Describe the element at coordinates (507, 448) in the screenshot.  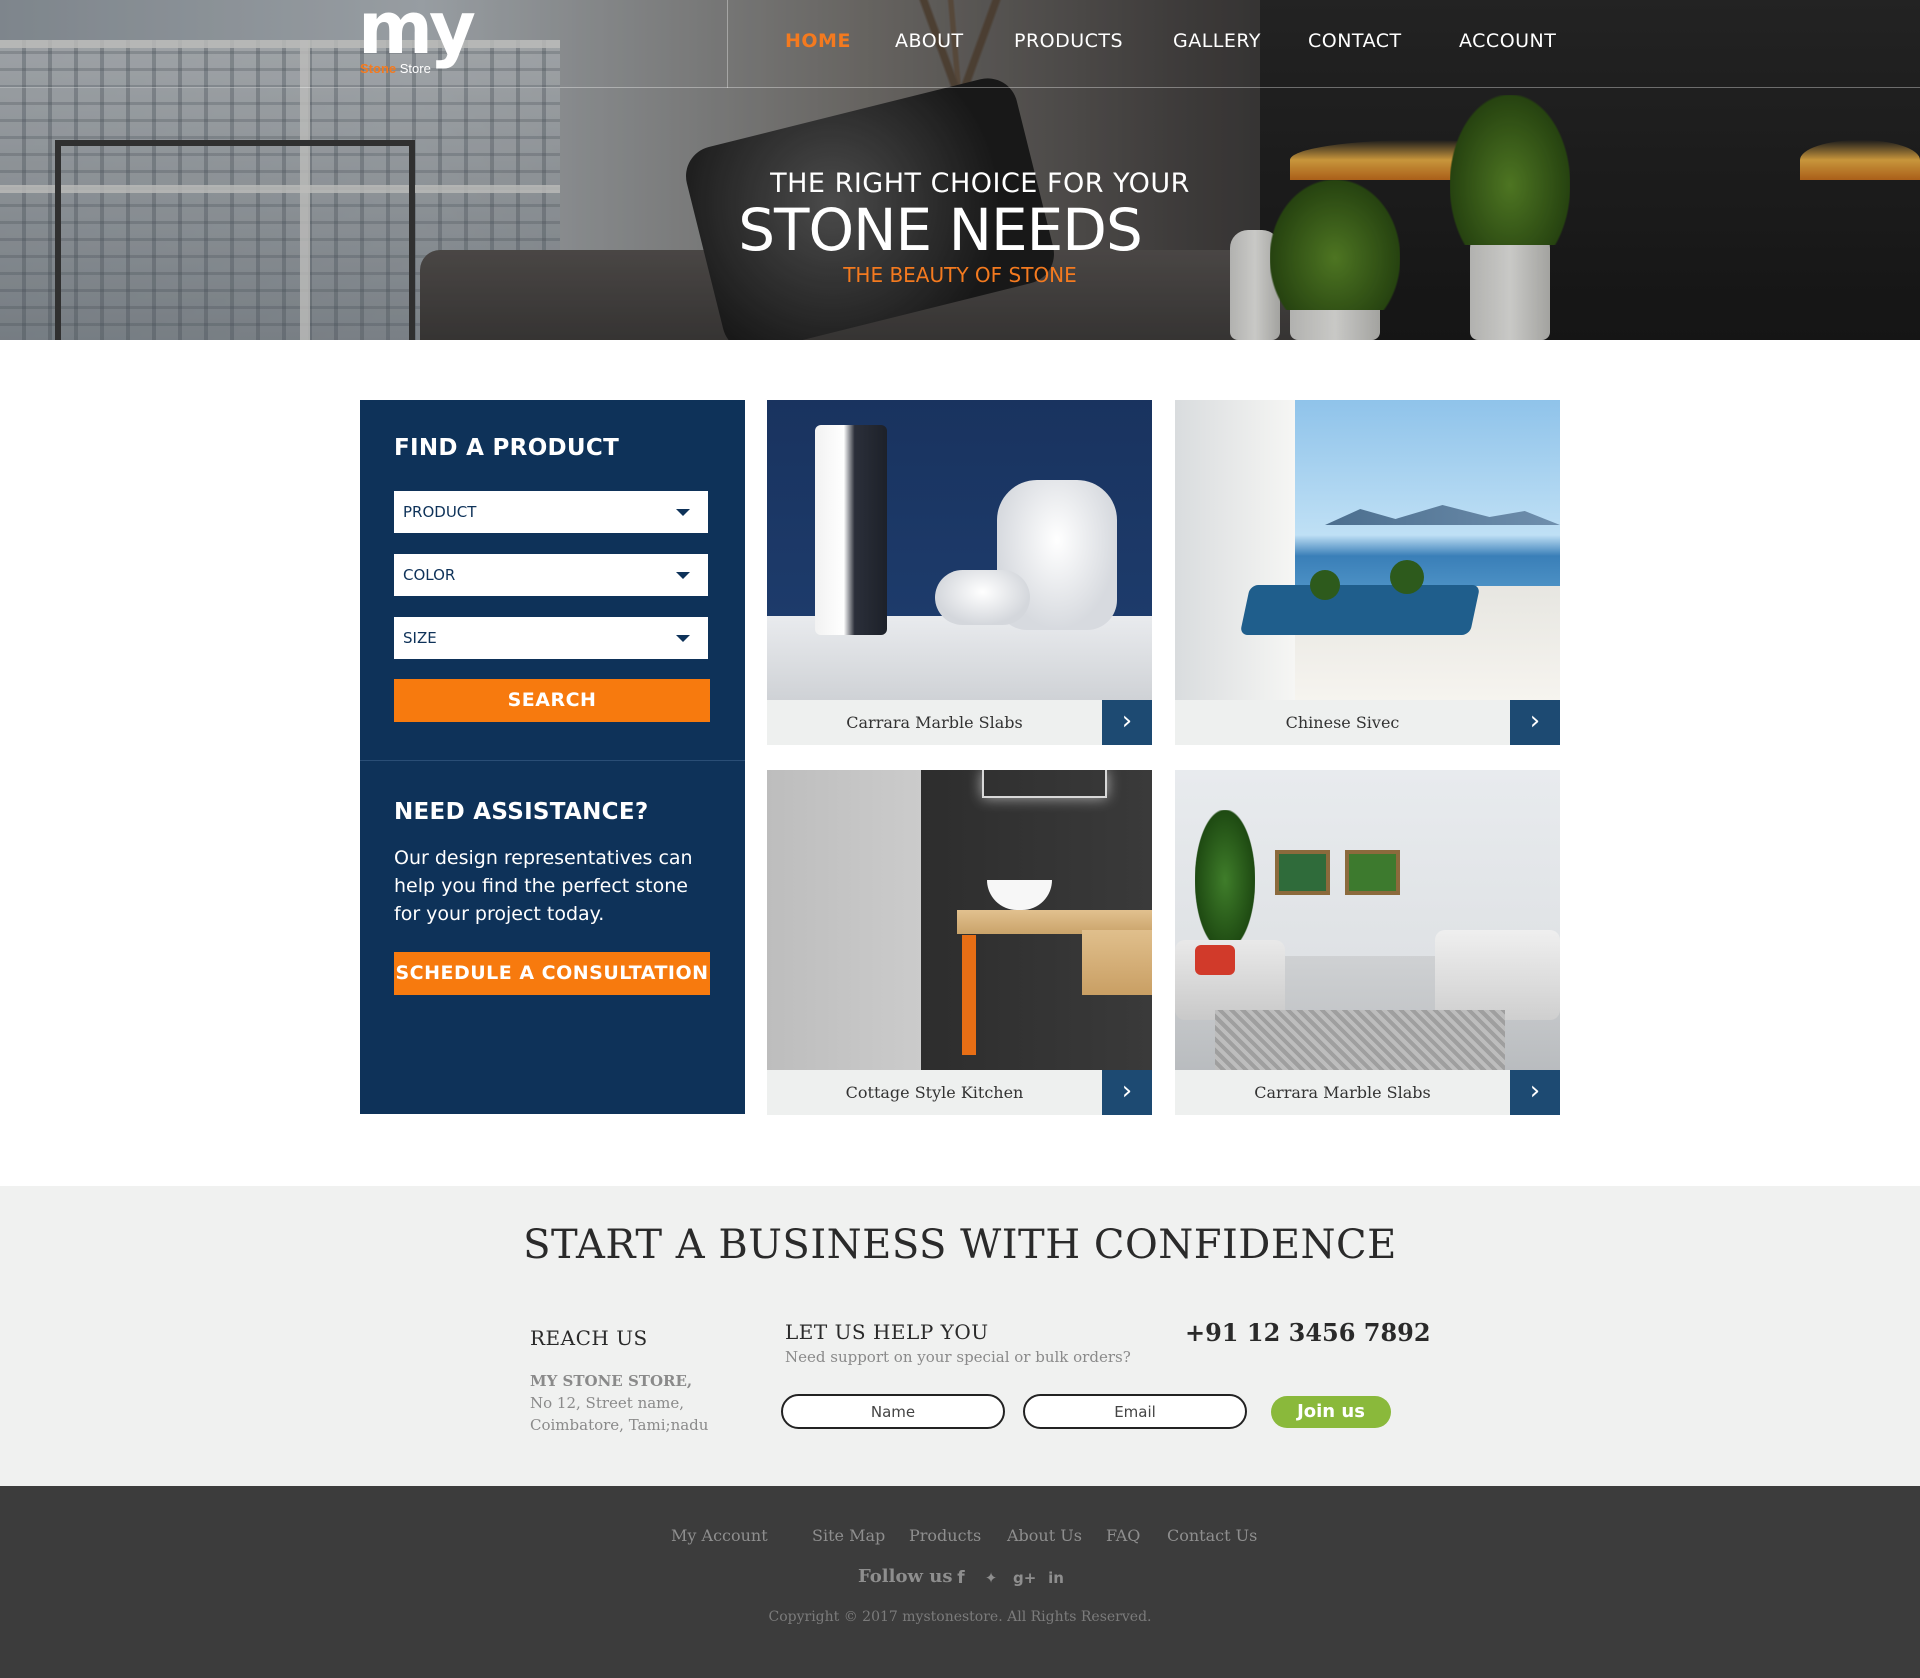
I see `find-product-title: FIND A PRODUCT` at that location.